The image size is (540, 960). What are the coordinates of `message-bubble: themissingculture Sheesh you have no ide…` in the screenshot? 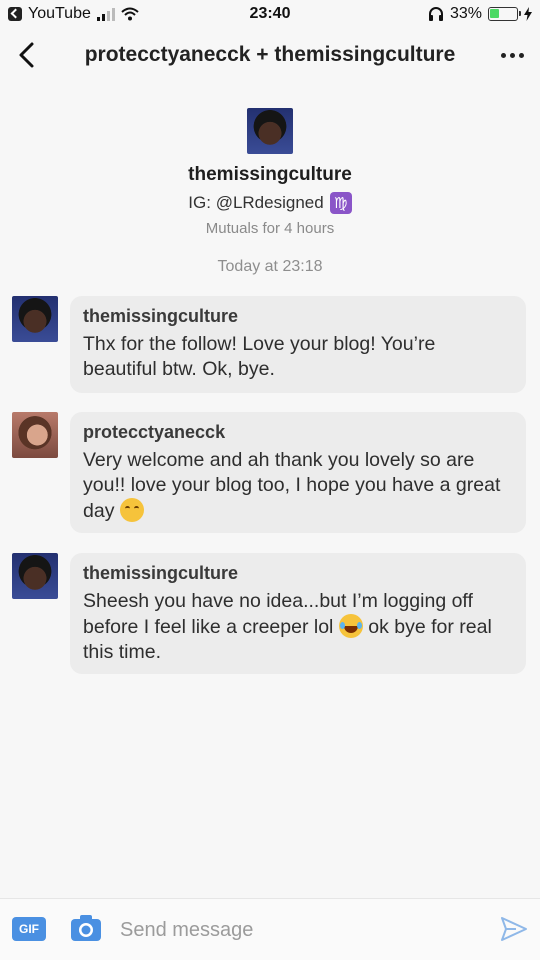 It's located at (298, 613).